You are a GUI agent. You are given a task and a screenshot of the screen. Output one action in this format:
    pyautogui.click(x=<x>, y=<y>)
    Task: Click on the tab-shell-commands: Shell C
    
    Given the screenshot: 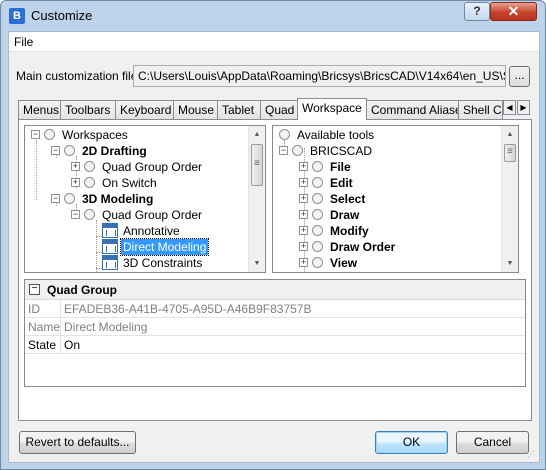 What is the action you would take?
    pyautogui.click(x=480, y=109)
    